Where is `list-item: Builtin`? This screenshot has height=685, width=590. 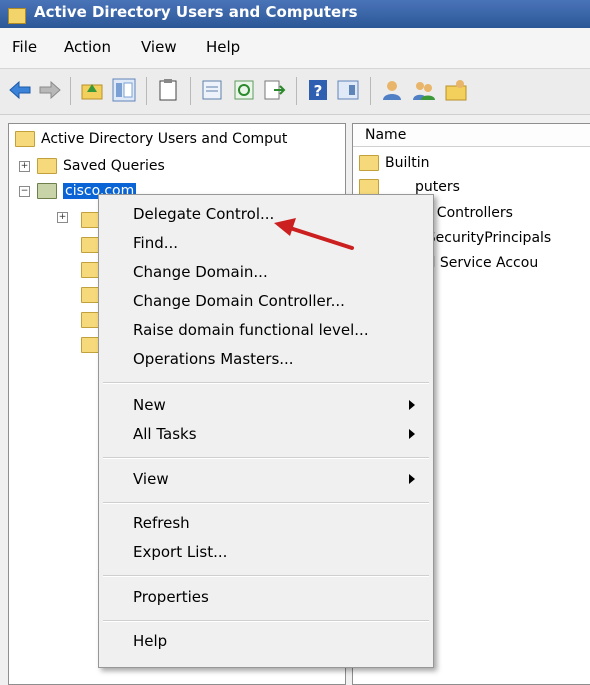 list-item: Builtin is located at coordinates (394, 163).